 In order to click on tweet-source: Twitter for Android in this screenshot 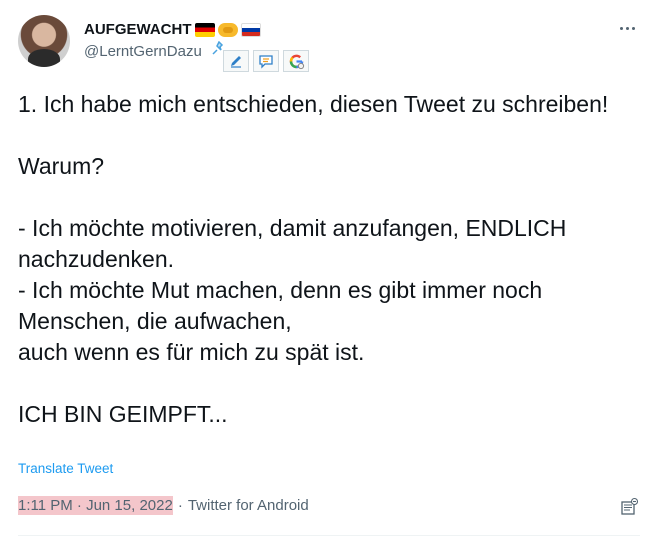, I will do `click(248, 505)`.